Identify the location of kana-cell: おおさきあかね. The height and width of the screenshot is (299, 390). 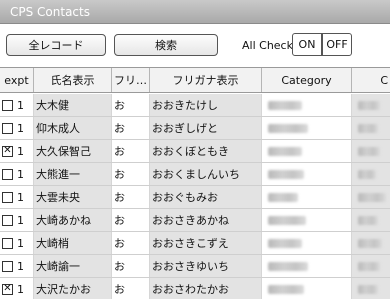
(206, 220).